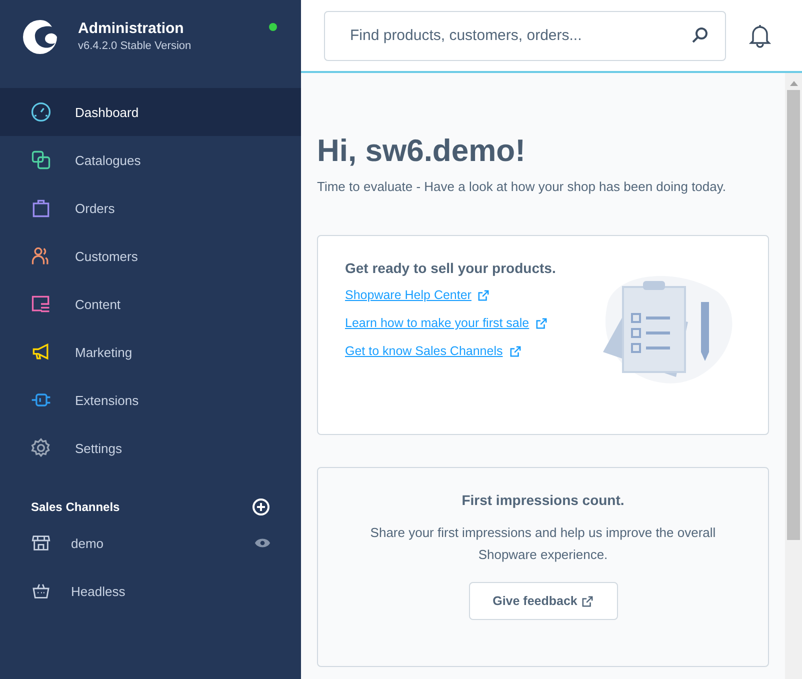 The height and width of the screenshot is (679, 802). What do you see at coordinates (150, 208) in the screenshot?
I see `nav-item: Orders` at bounding box center [150, 208].